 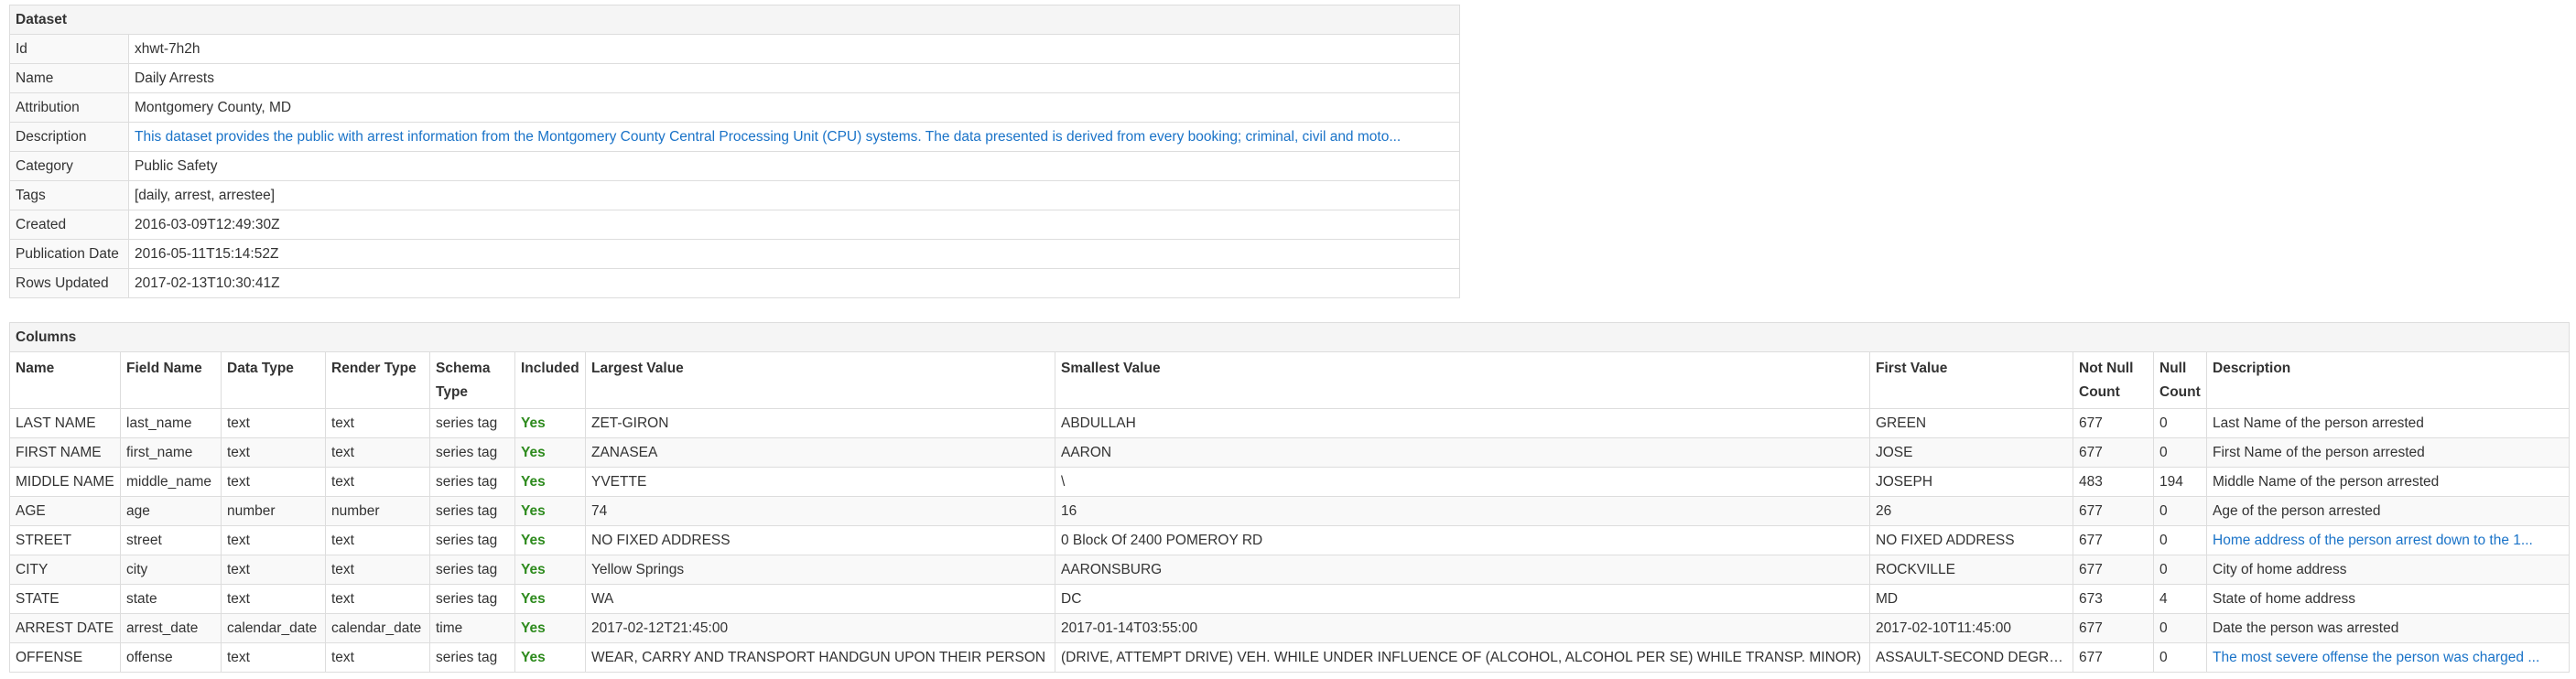 I want to click on column-header-name: Name, so click(x=65, y=380).